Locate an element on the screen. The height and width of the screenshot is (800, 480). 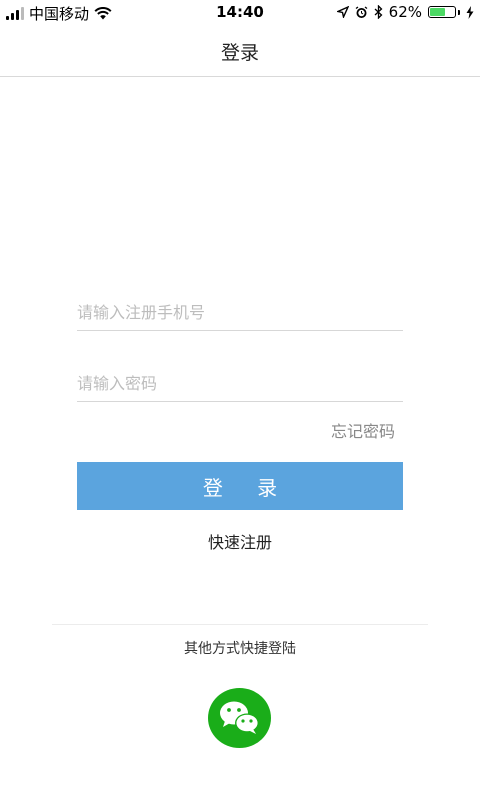
battery-percent: 62% is located at coordinates (405, 12).